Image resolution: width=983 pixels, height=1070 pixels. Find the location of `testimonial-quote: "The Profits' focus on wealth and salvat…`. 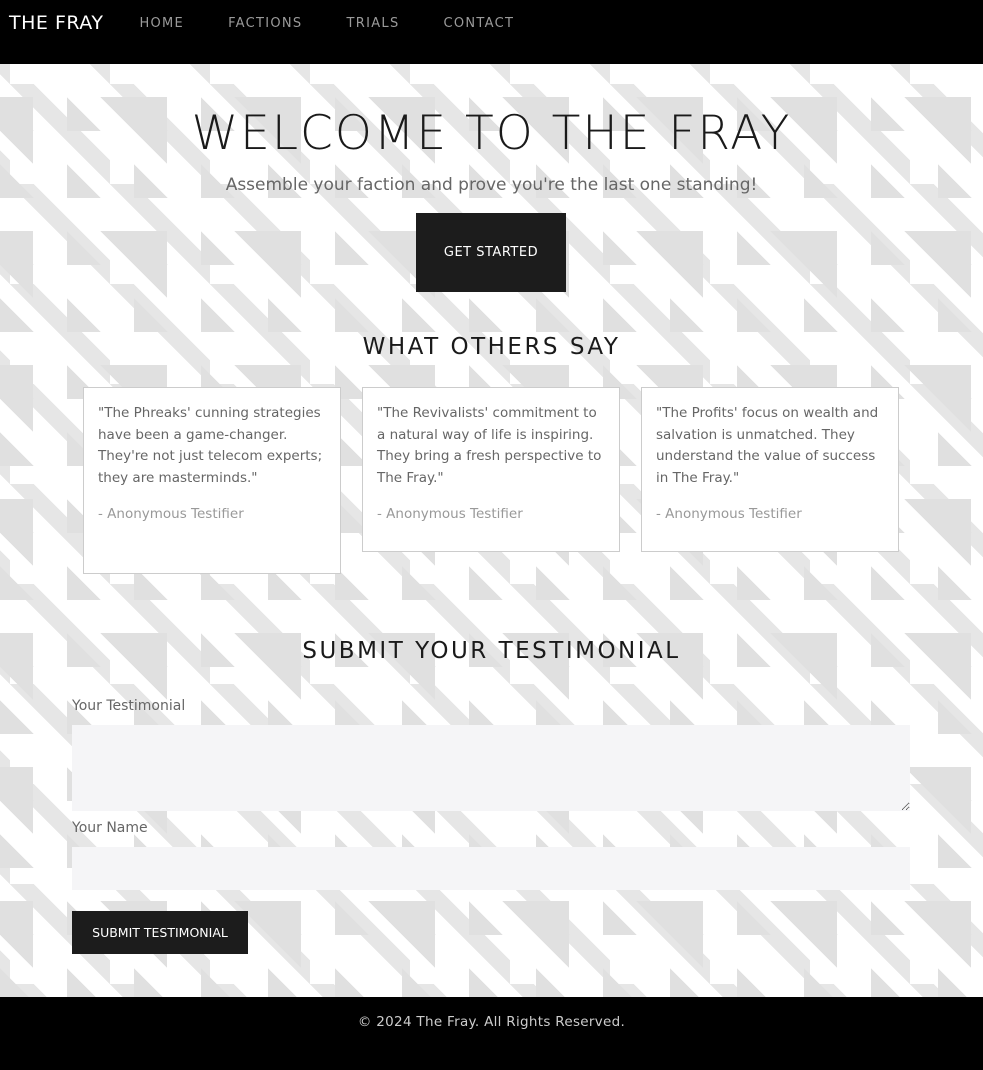

testimonial-quote: "The Profits' focus on wealth and salvat… is located at coordinates (767, 445).